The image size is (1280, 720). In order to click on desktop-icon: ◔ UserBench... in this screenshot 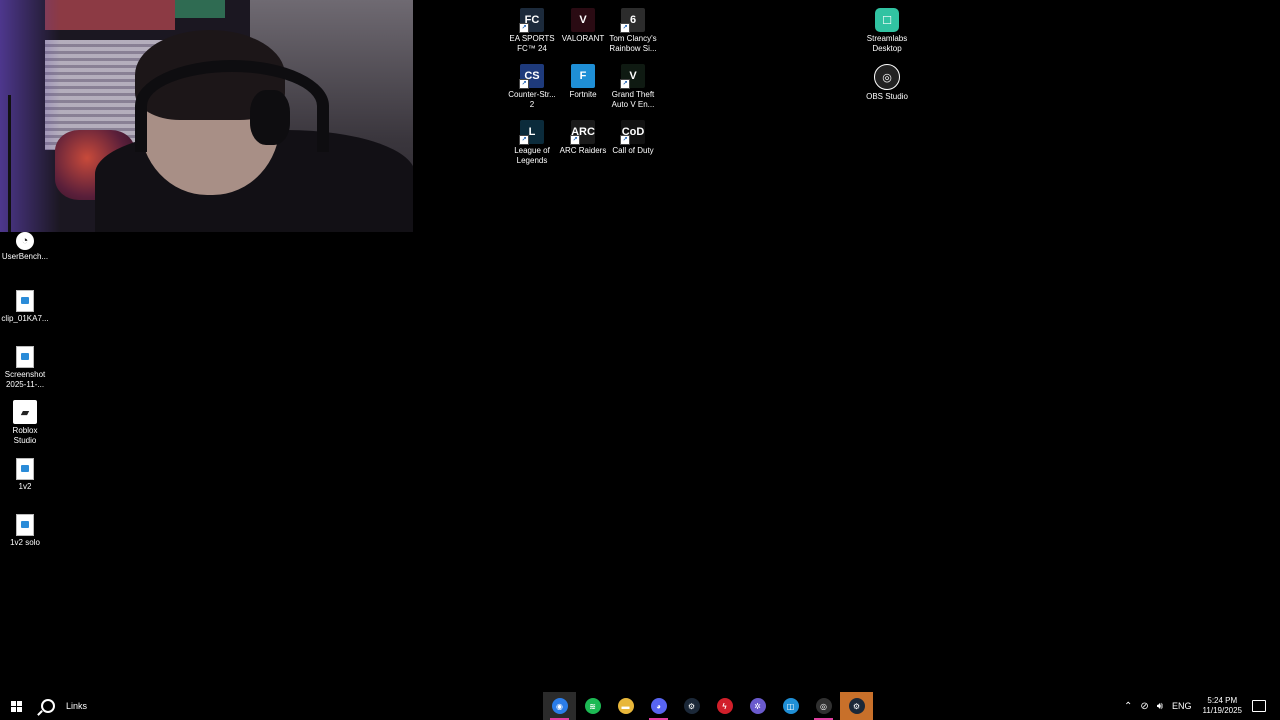, I will do `click(26, 245)`.